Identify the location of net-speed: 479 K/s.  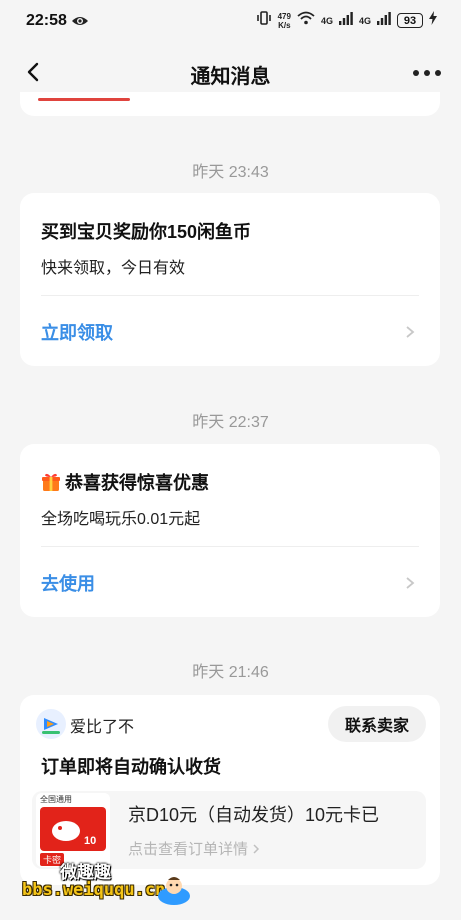
(284, 21).